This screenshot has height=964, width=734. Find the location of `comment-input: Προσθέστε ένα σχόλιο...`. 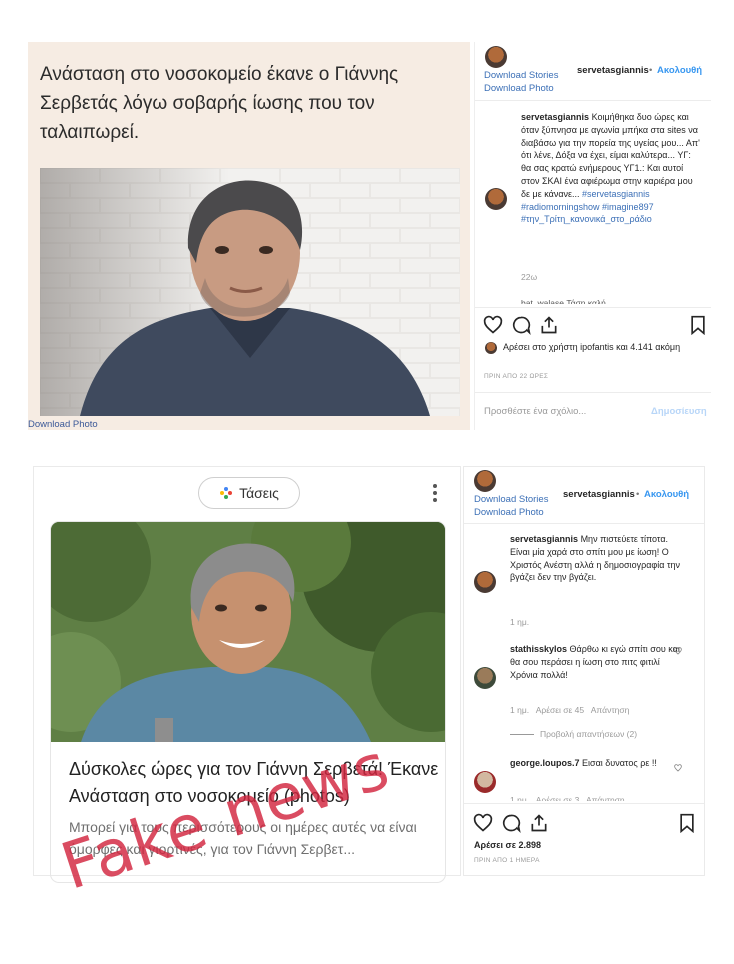

comment-input: Προσθέστε ένα σχόλιο... is located at coordinates (535, 411).